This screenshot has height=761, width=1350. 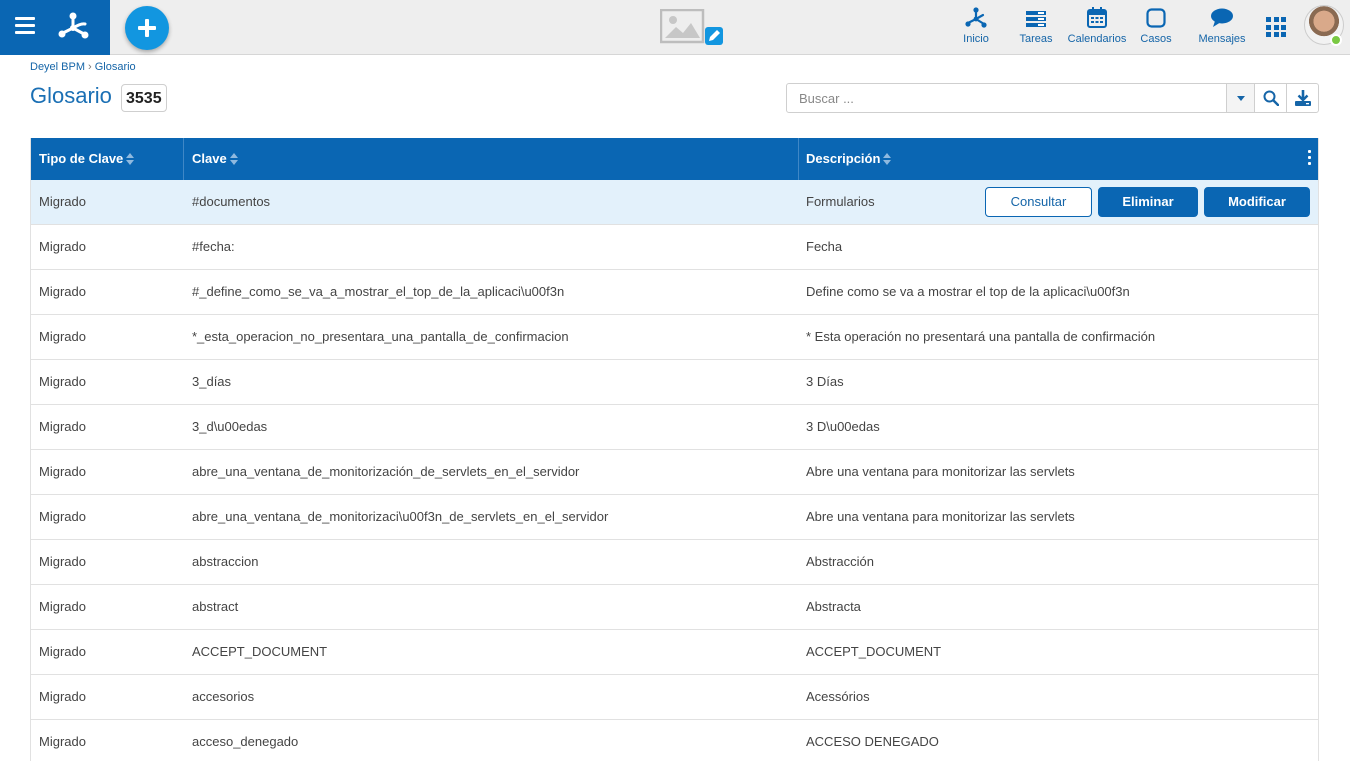 I want to click on search-button, so click(x=1270, y=98).